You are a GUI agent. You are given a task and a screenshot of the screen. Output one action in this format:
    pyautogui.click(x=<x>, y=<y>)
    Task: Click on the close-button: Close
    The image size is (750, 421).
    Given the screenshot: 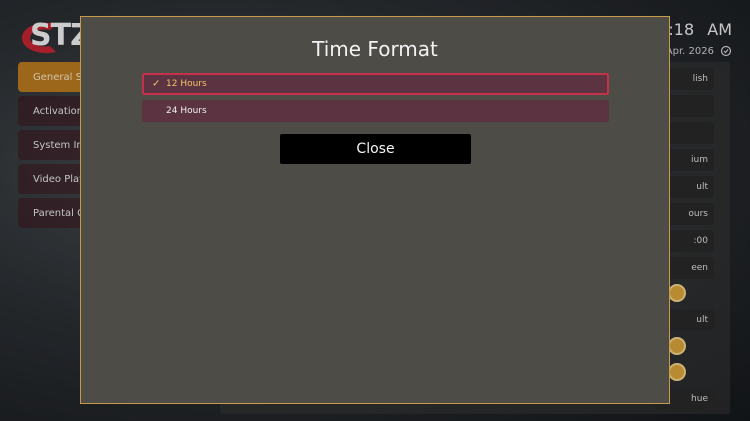 What is the action you would take?
    pyautogui.click(x=375, y=149)
    